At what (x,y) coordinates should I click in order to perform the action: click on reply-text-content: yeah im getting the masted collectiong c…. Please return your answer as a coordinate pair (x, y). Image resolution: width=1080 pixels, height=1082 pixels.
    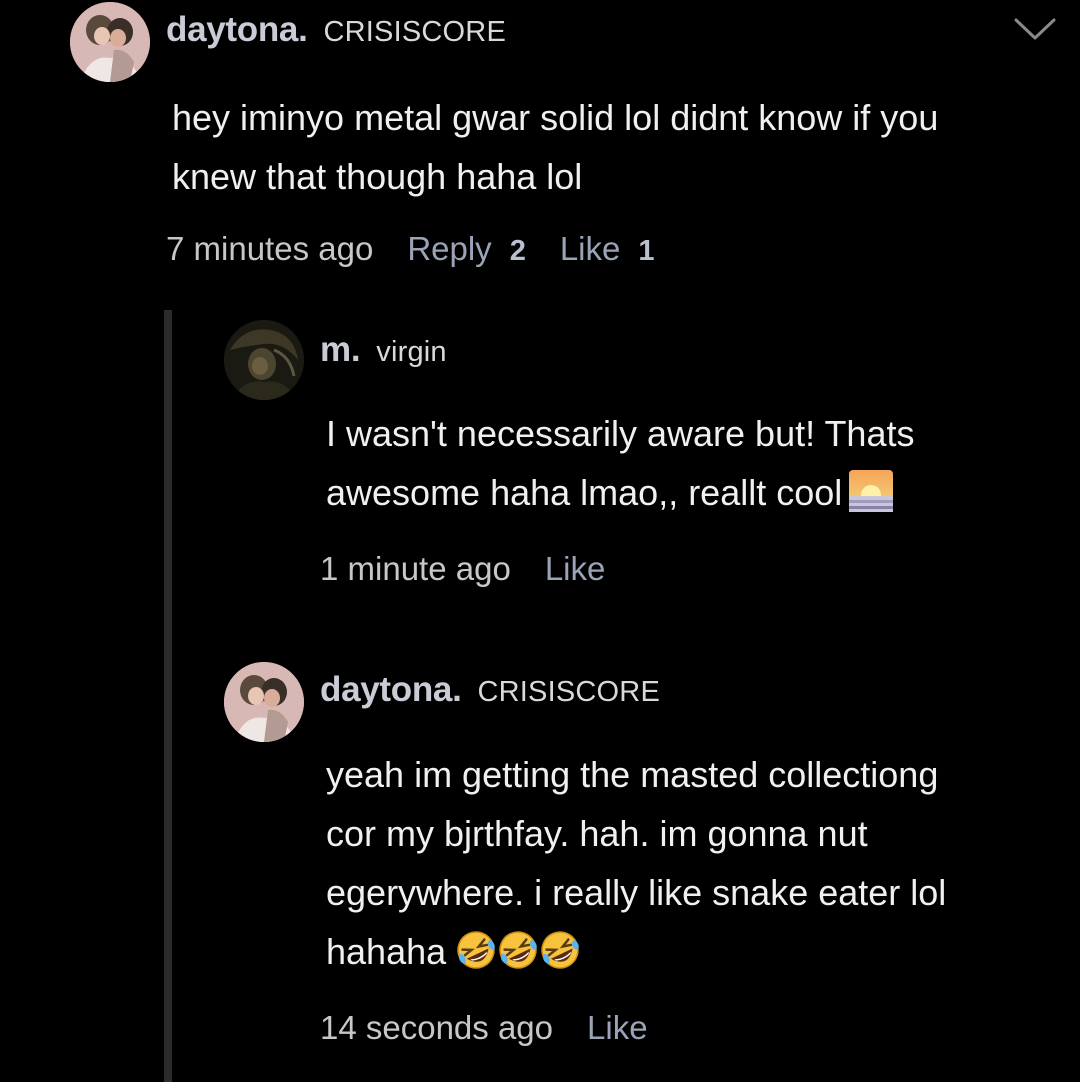
    Looking at the image, I should click on (636, 863).